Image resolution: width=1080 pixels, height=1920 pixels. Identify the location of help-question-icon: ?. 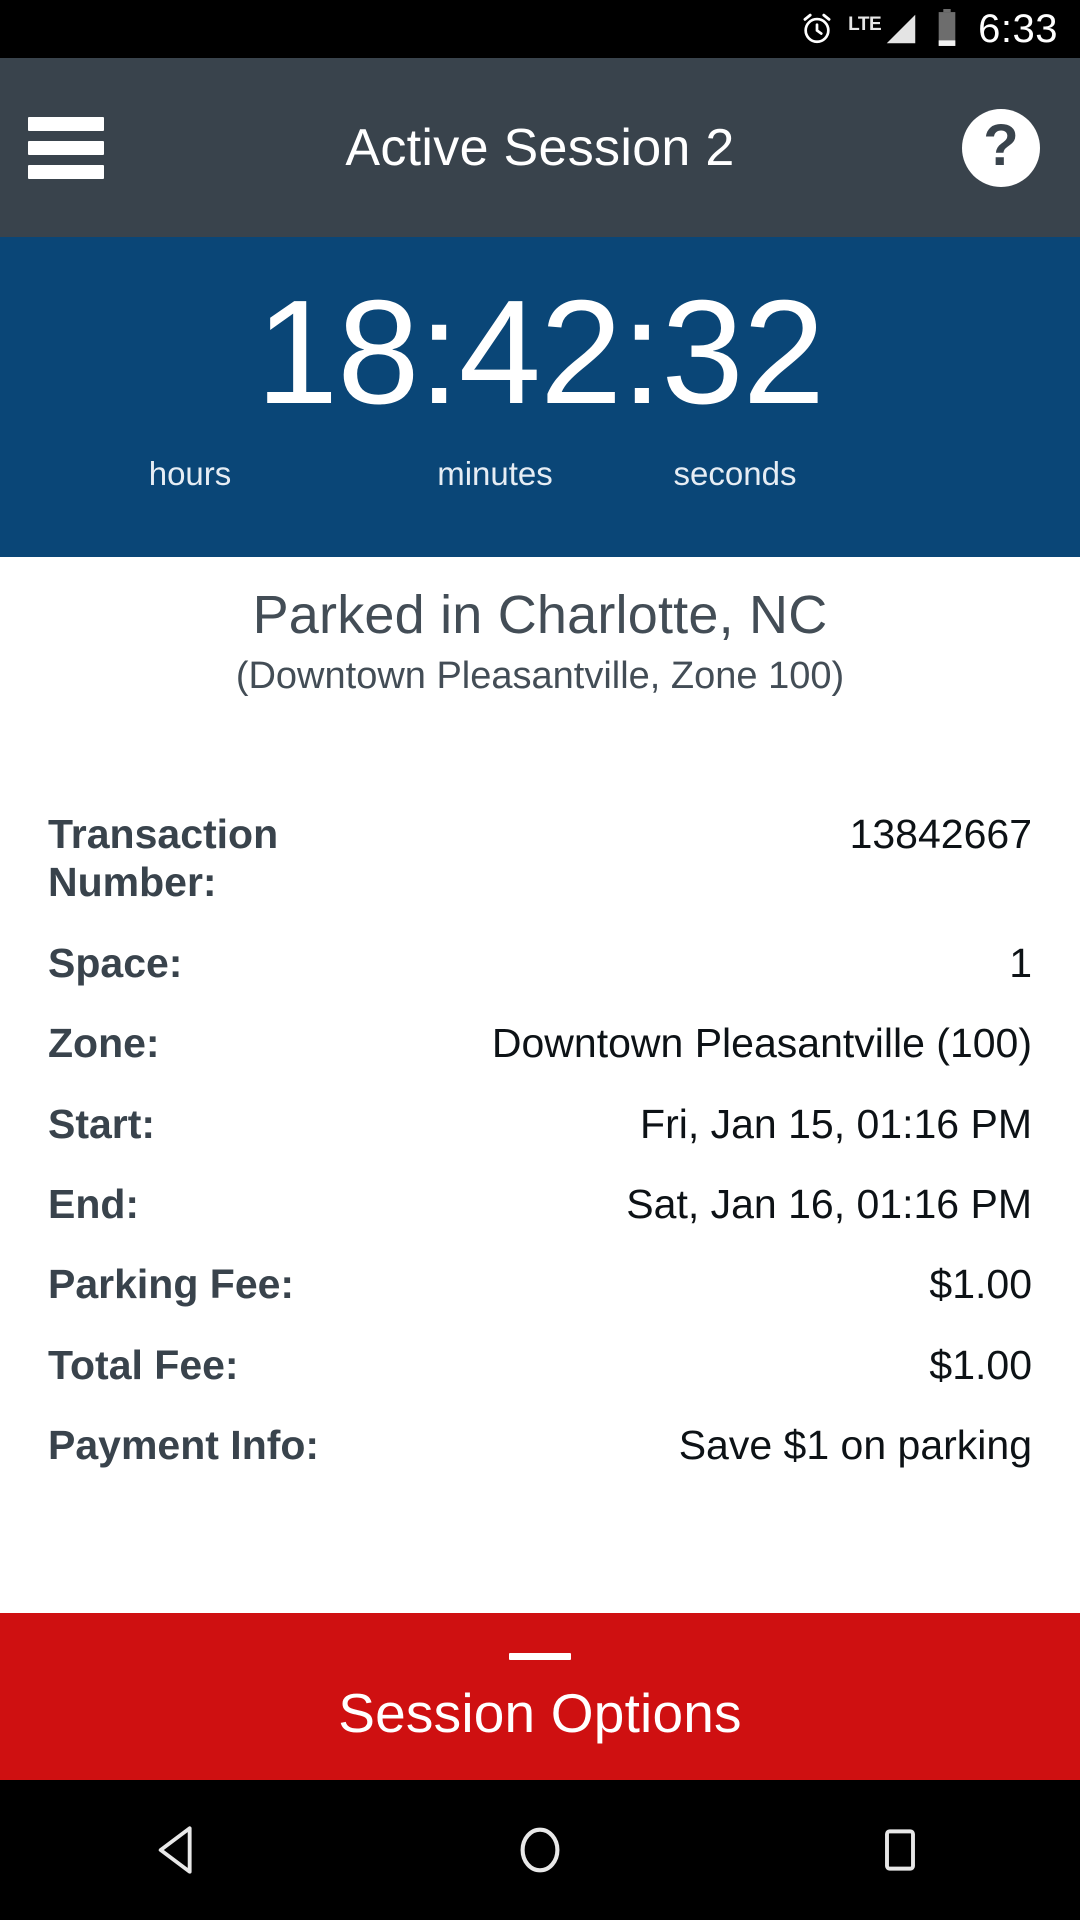
(1001, 147).